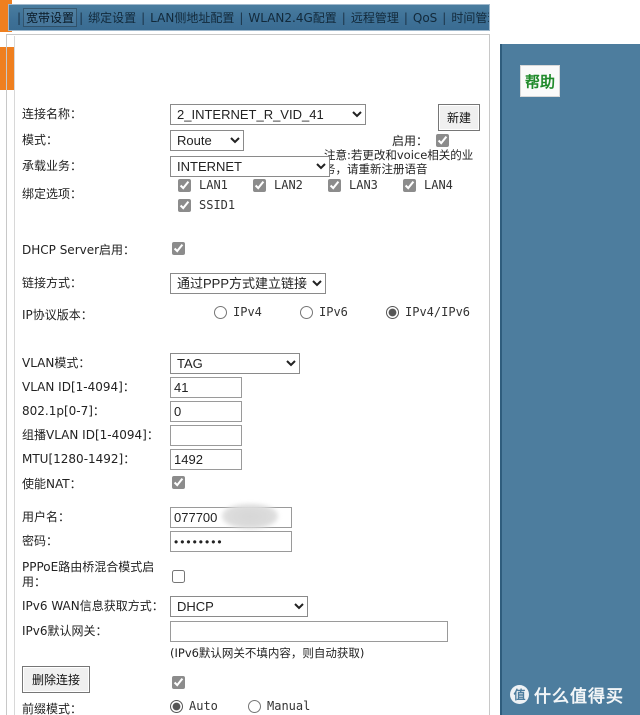 Image resolution: width=640 pixels, height=715 pixels. I want to click on row-mode: 模式： Route, so click(252, 141).